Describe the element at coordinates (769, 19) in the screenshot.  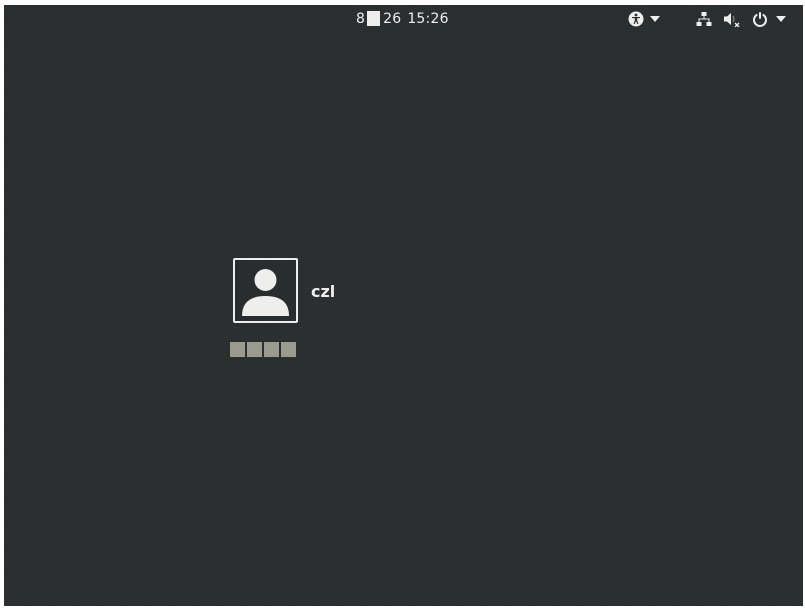
I see `power-menu` at that location.